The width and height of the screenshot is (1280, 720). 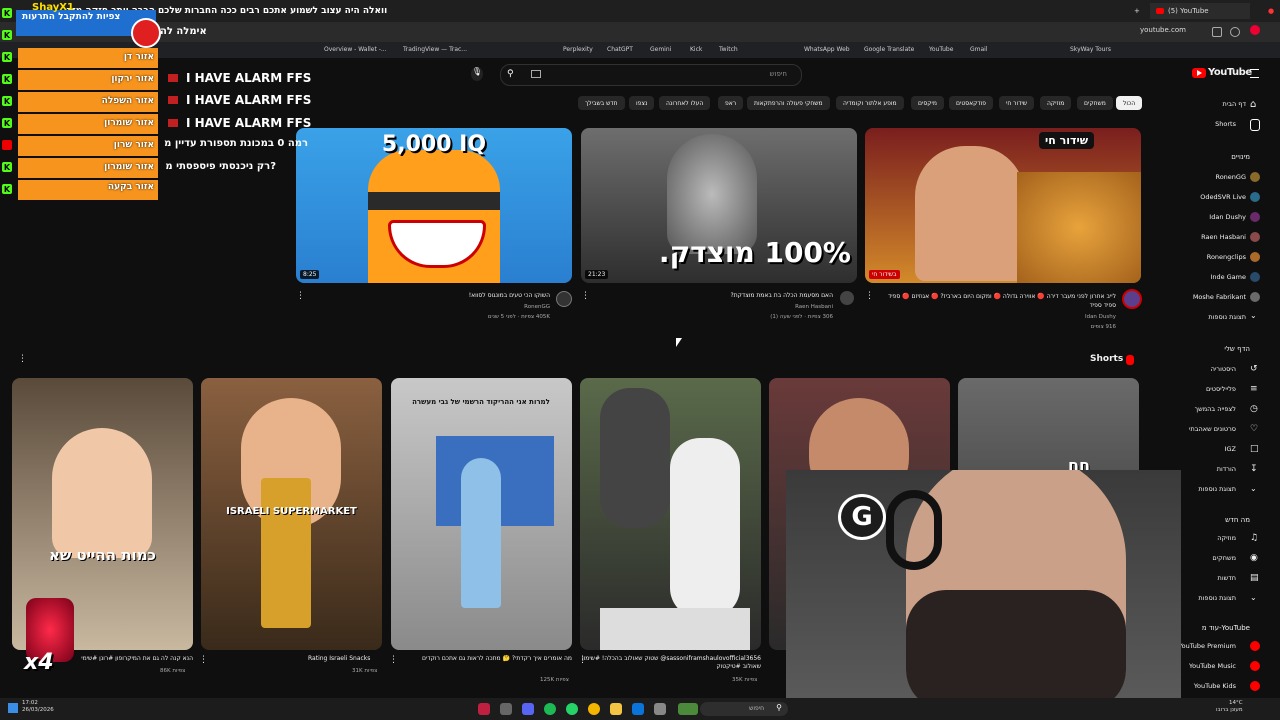 I want to click on chip-live: שידור חי, so click(x=1017, y=103).